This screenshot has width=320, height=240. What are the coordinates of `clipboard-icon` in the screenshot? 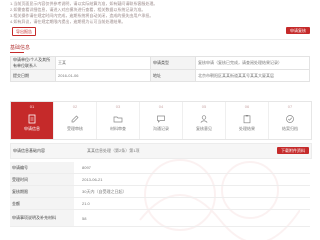 It's located at (247, 118).